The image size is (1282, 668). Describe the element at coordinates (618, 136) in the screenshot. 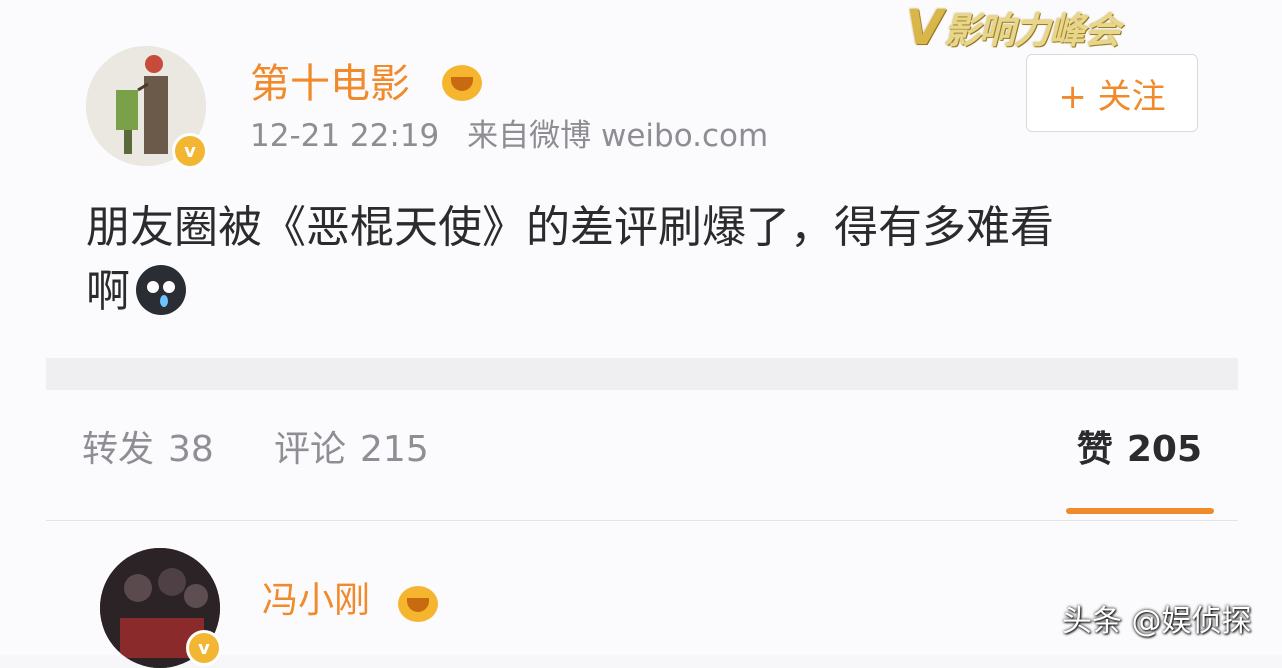

I see `post-source: 来自微博 weibo.com` at that location.